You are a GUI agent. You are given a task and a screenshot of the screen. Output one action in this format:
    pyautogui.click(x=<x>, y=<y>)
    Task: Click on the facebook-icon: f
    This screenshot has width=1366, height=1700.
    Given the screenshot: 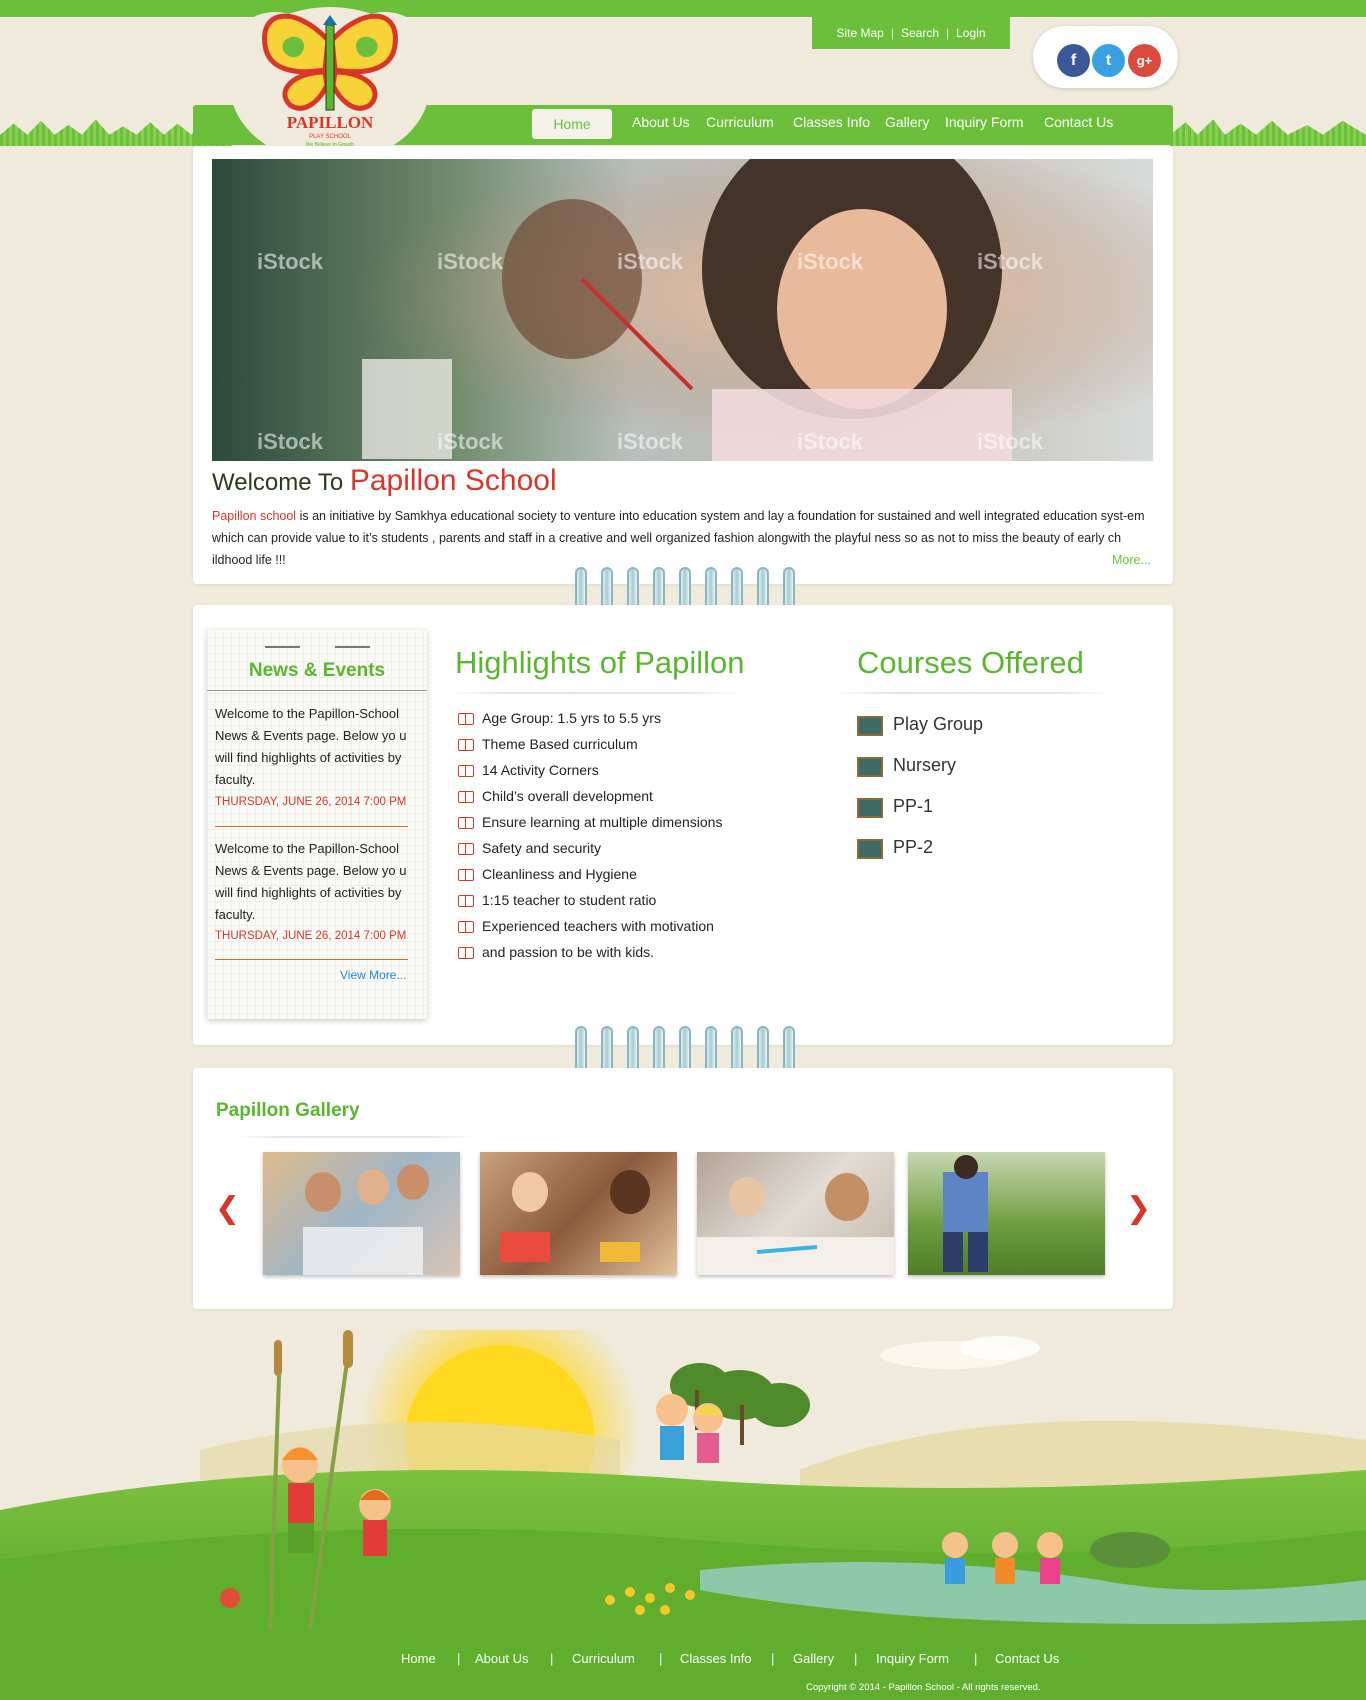 What is the action you would take?
    pyautogui.click(x=1073, y=60)
    